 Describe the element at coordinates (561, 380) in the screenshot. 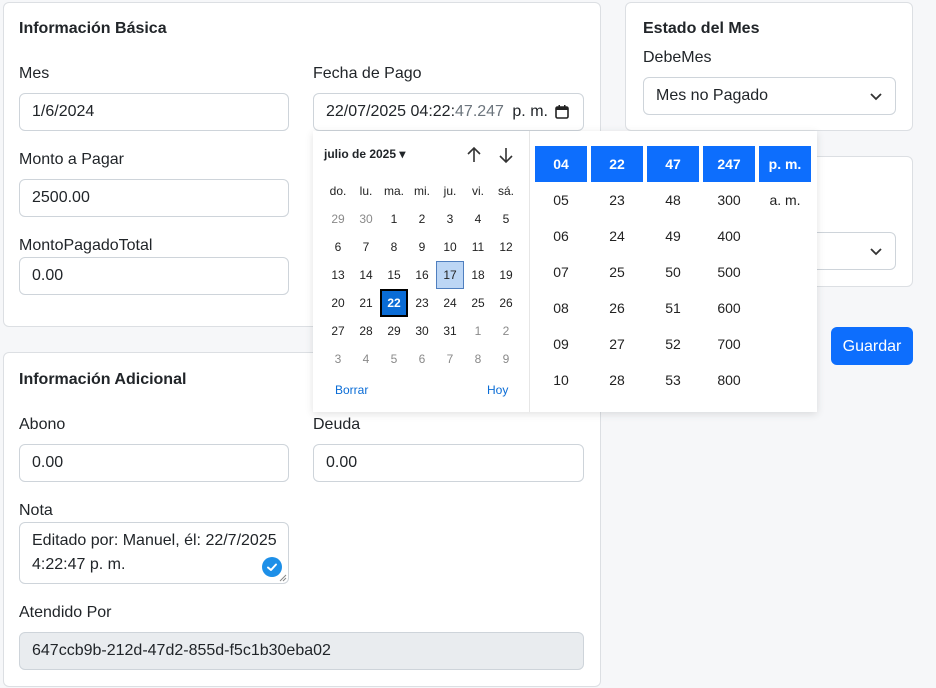

I see `hours-option: 10` at that location.